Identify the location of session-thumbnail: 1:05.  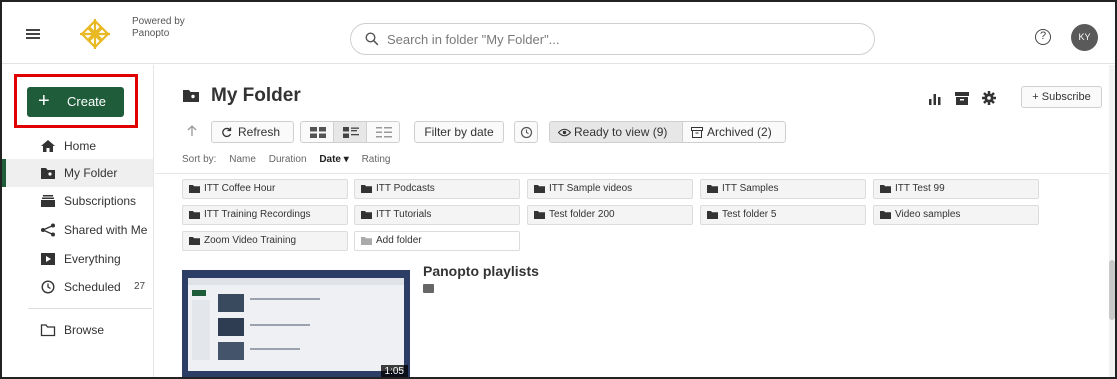
(296, 323).